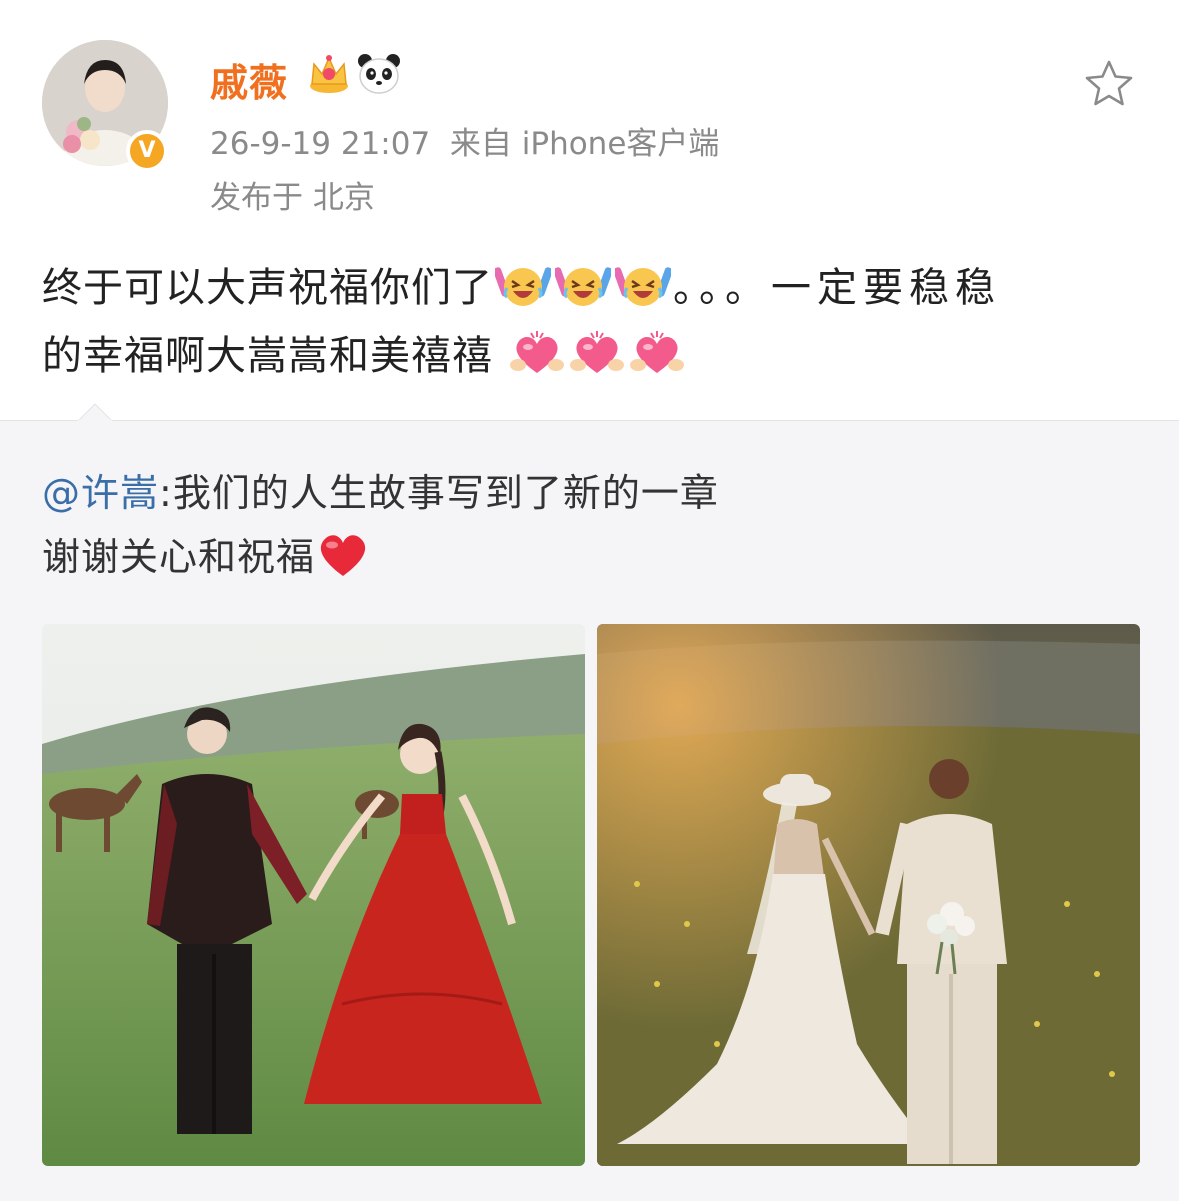  Describe the element at coordinates (147, 151) in the screenshot. I see `verified-badge: V` at that location.